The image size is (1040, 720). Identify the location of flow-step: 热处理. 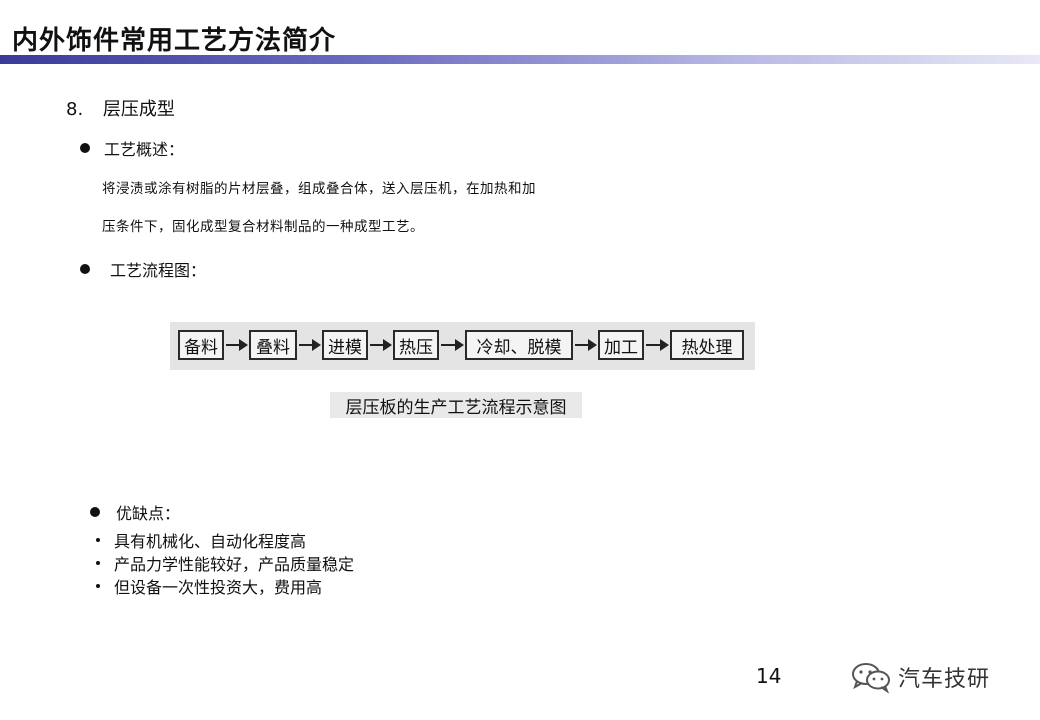
(707, 345).